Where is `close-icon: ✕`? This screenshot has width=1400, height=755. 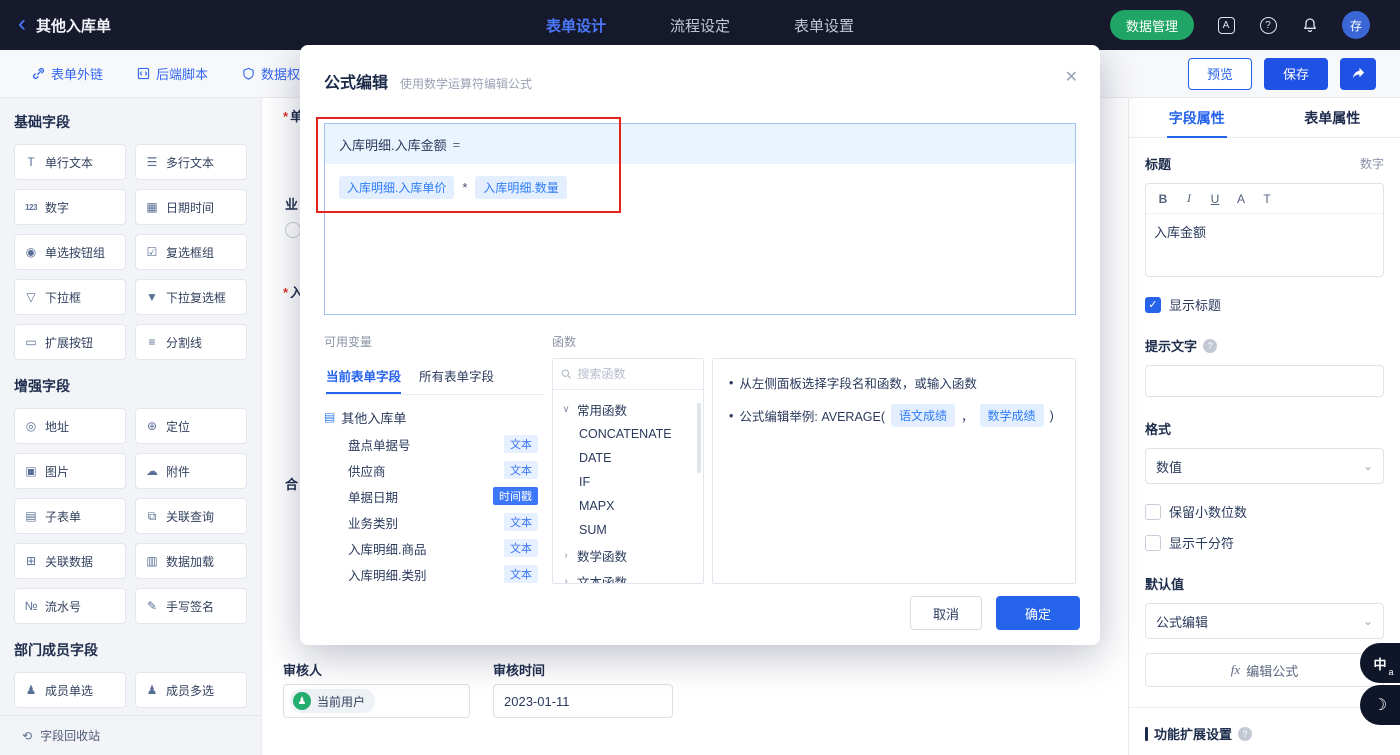
close-icon: ✕ is located at coordinates (1071, 77).